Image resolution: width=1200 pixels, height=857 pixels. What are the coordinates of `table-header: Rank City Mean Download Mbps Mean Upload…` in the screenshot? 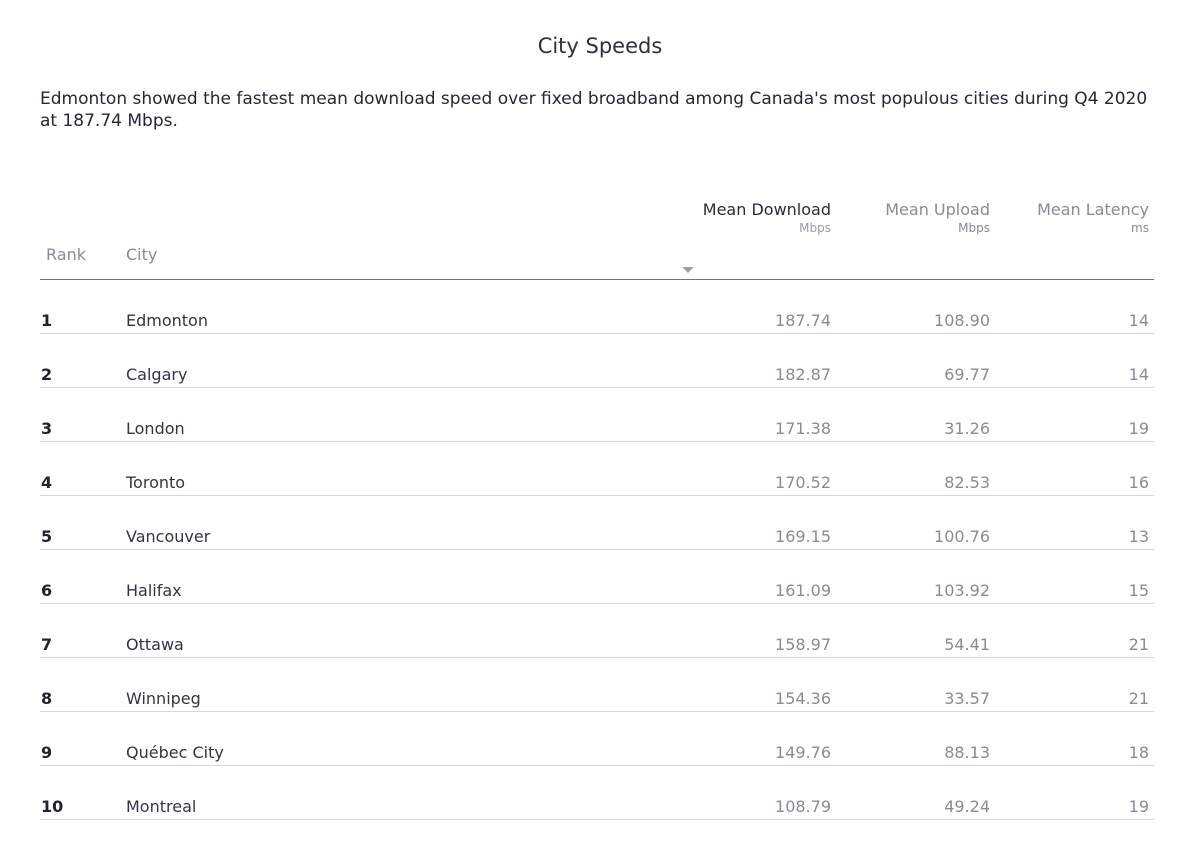 It's located at (597, 237).